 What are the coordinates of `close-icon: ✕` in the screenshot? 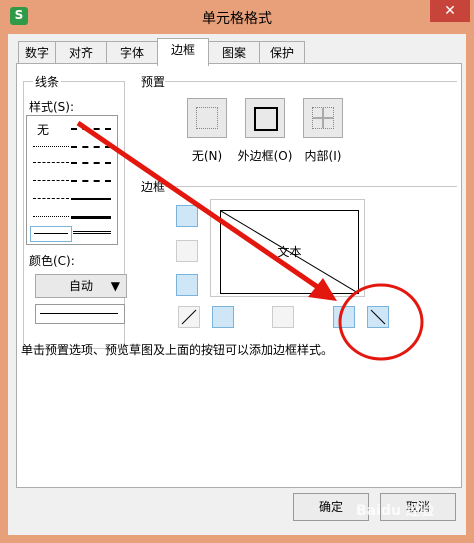 It's located at (450, 11).